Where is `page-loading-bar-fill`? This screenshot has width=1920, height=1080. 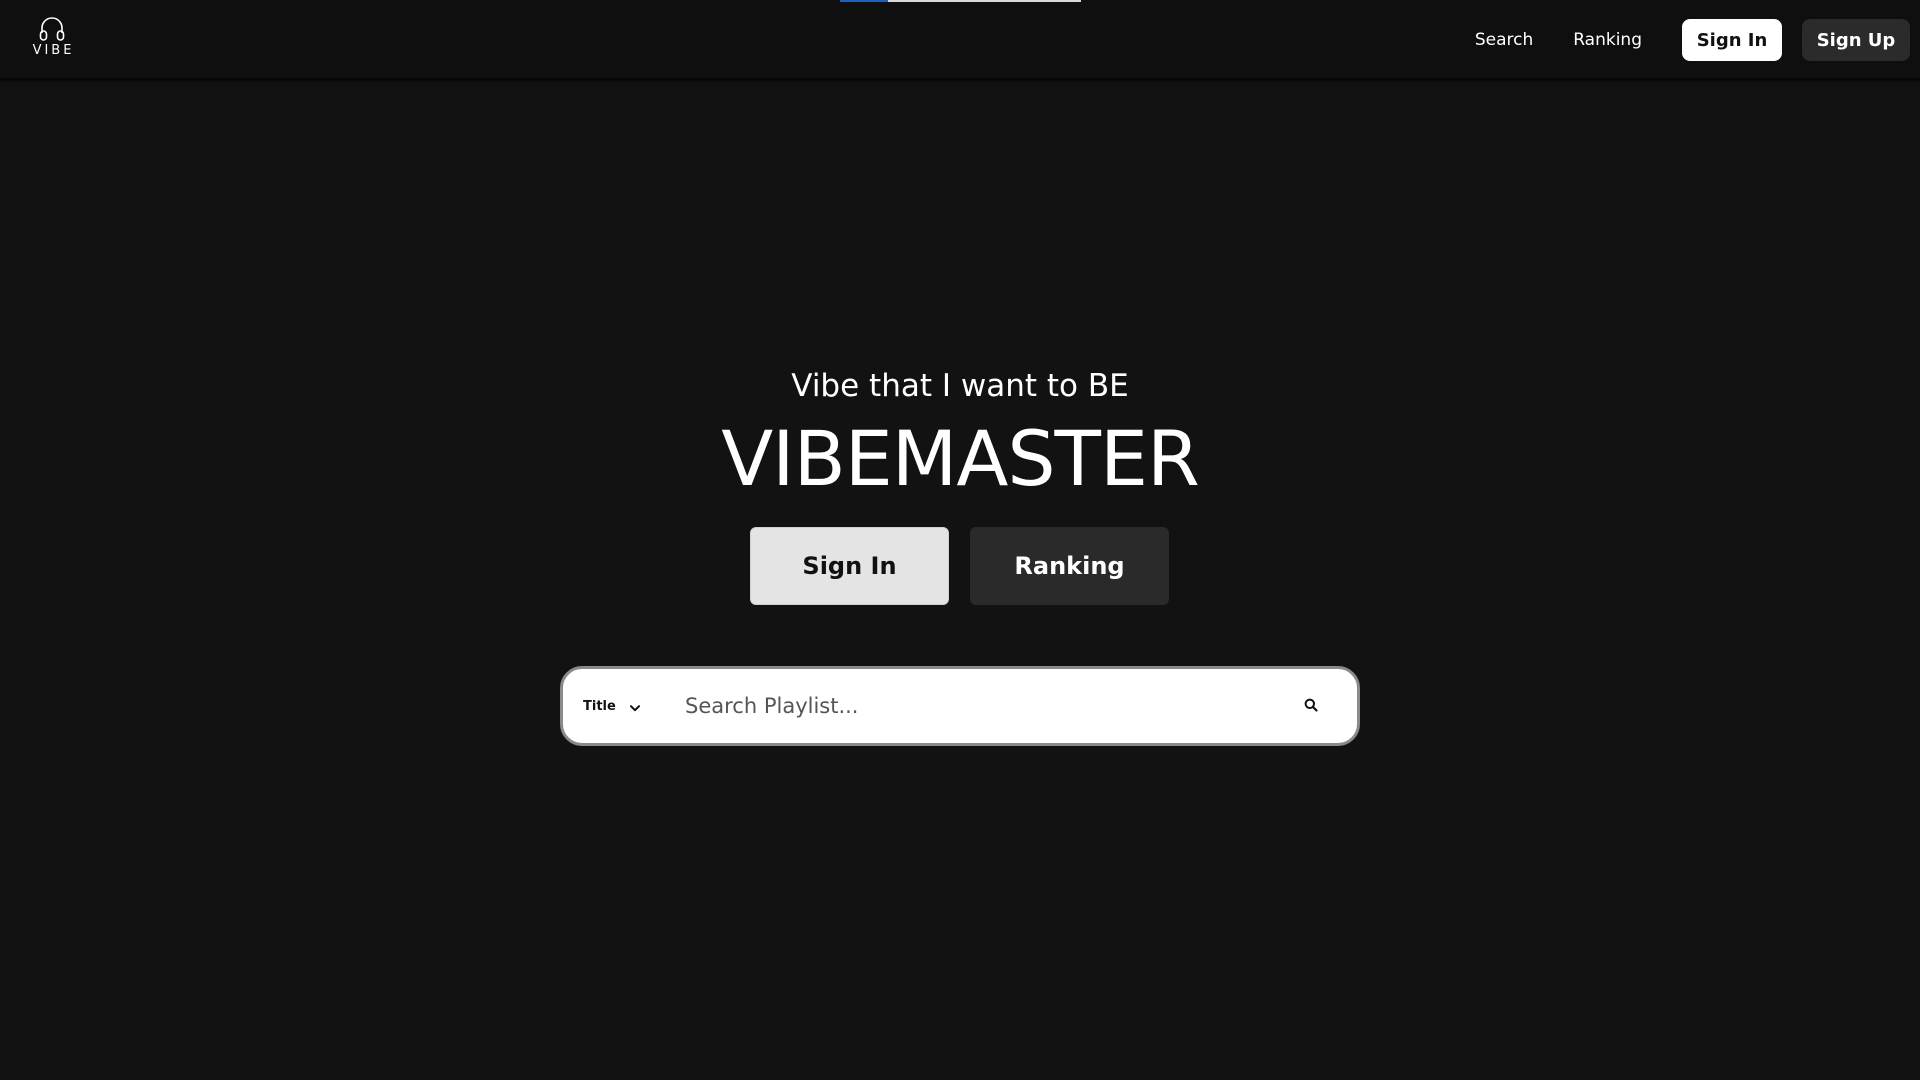 page-loading-bar-fill is located at coordinates (864, 1).